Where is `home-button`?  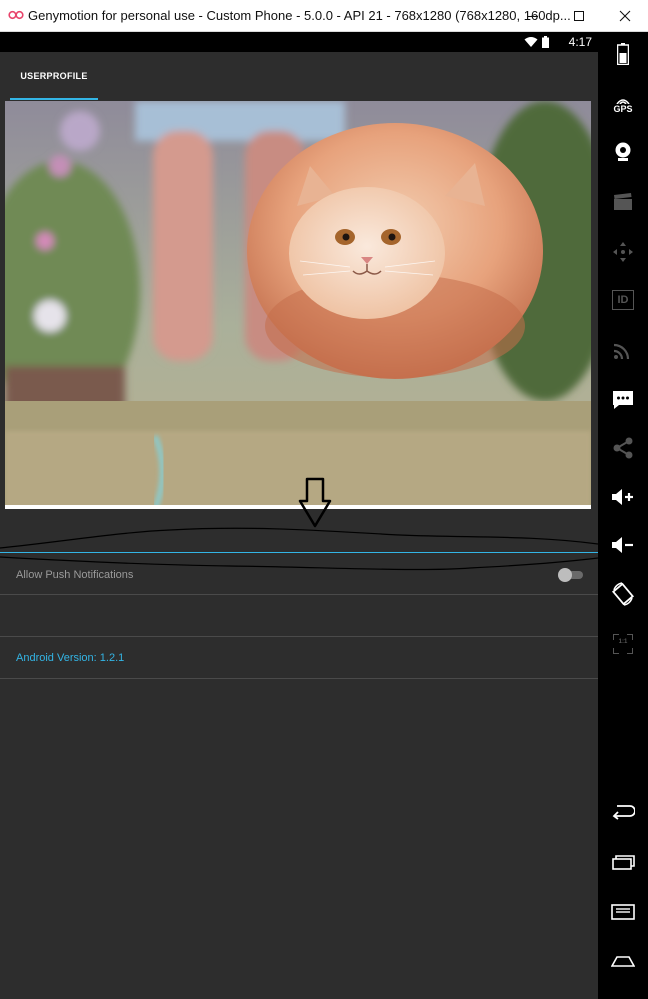 home-button is located at coordinates (623, 960).